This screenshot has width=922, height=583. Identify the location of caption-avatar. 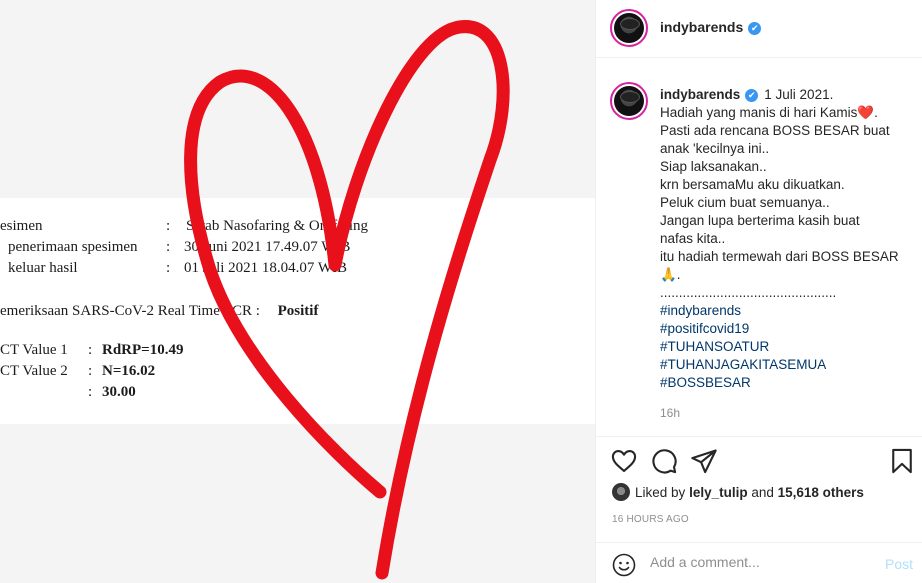
(629, 101).